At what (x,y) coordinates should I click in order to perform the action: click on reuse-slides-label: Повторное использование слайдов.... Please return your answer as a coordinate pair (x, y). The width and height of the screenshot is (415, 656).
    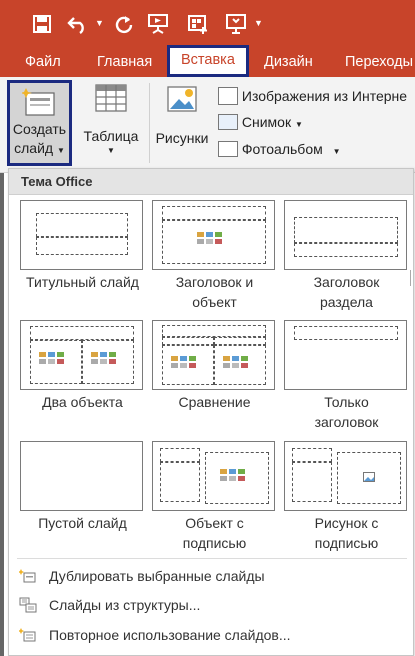
    Looking at the image, I should click on (170, 635).